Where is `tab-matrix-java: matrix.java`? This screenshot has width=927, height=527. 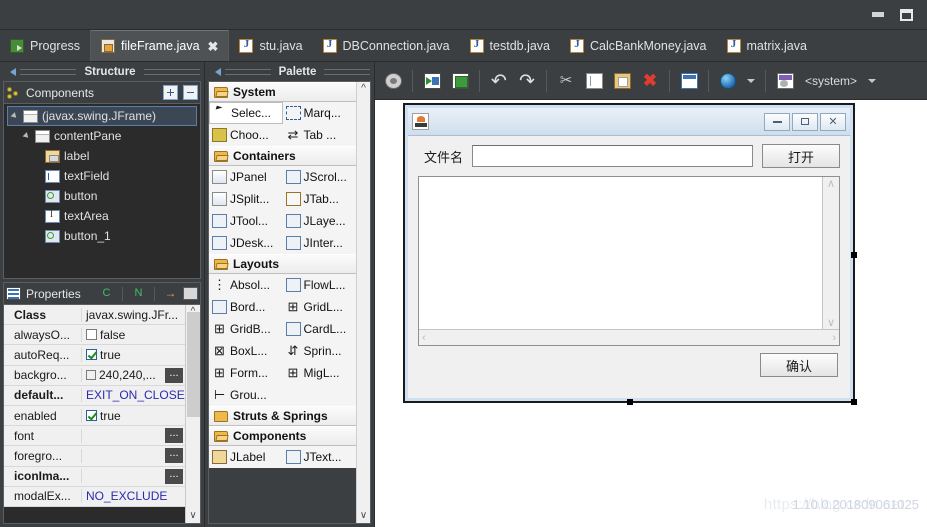
tab-matrix-java: matrix.java is located at coordinates (767, 45).